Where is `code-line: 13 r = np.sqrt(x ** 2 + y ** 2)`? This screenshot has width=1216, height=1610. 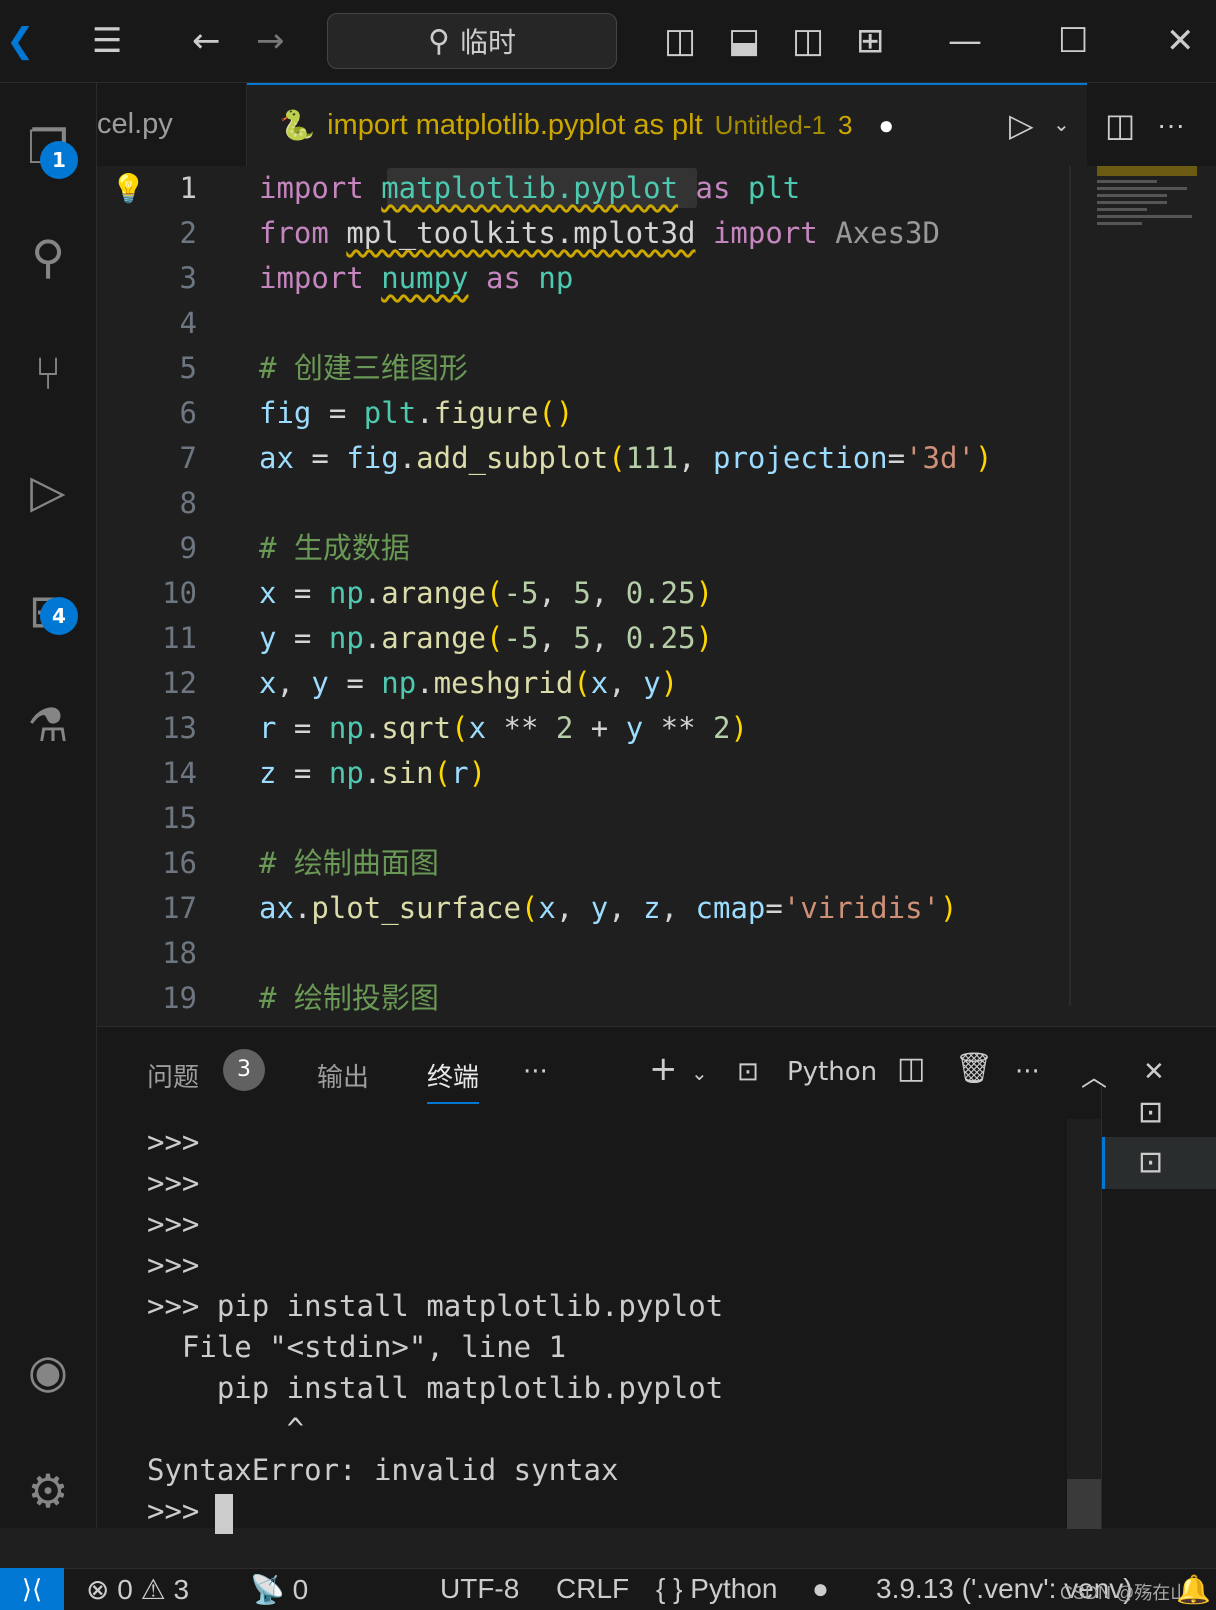
code-line: 13 r = np.sqrt(x ** 2 + y ** 2) is located at coordinates (597, 728).